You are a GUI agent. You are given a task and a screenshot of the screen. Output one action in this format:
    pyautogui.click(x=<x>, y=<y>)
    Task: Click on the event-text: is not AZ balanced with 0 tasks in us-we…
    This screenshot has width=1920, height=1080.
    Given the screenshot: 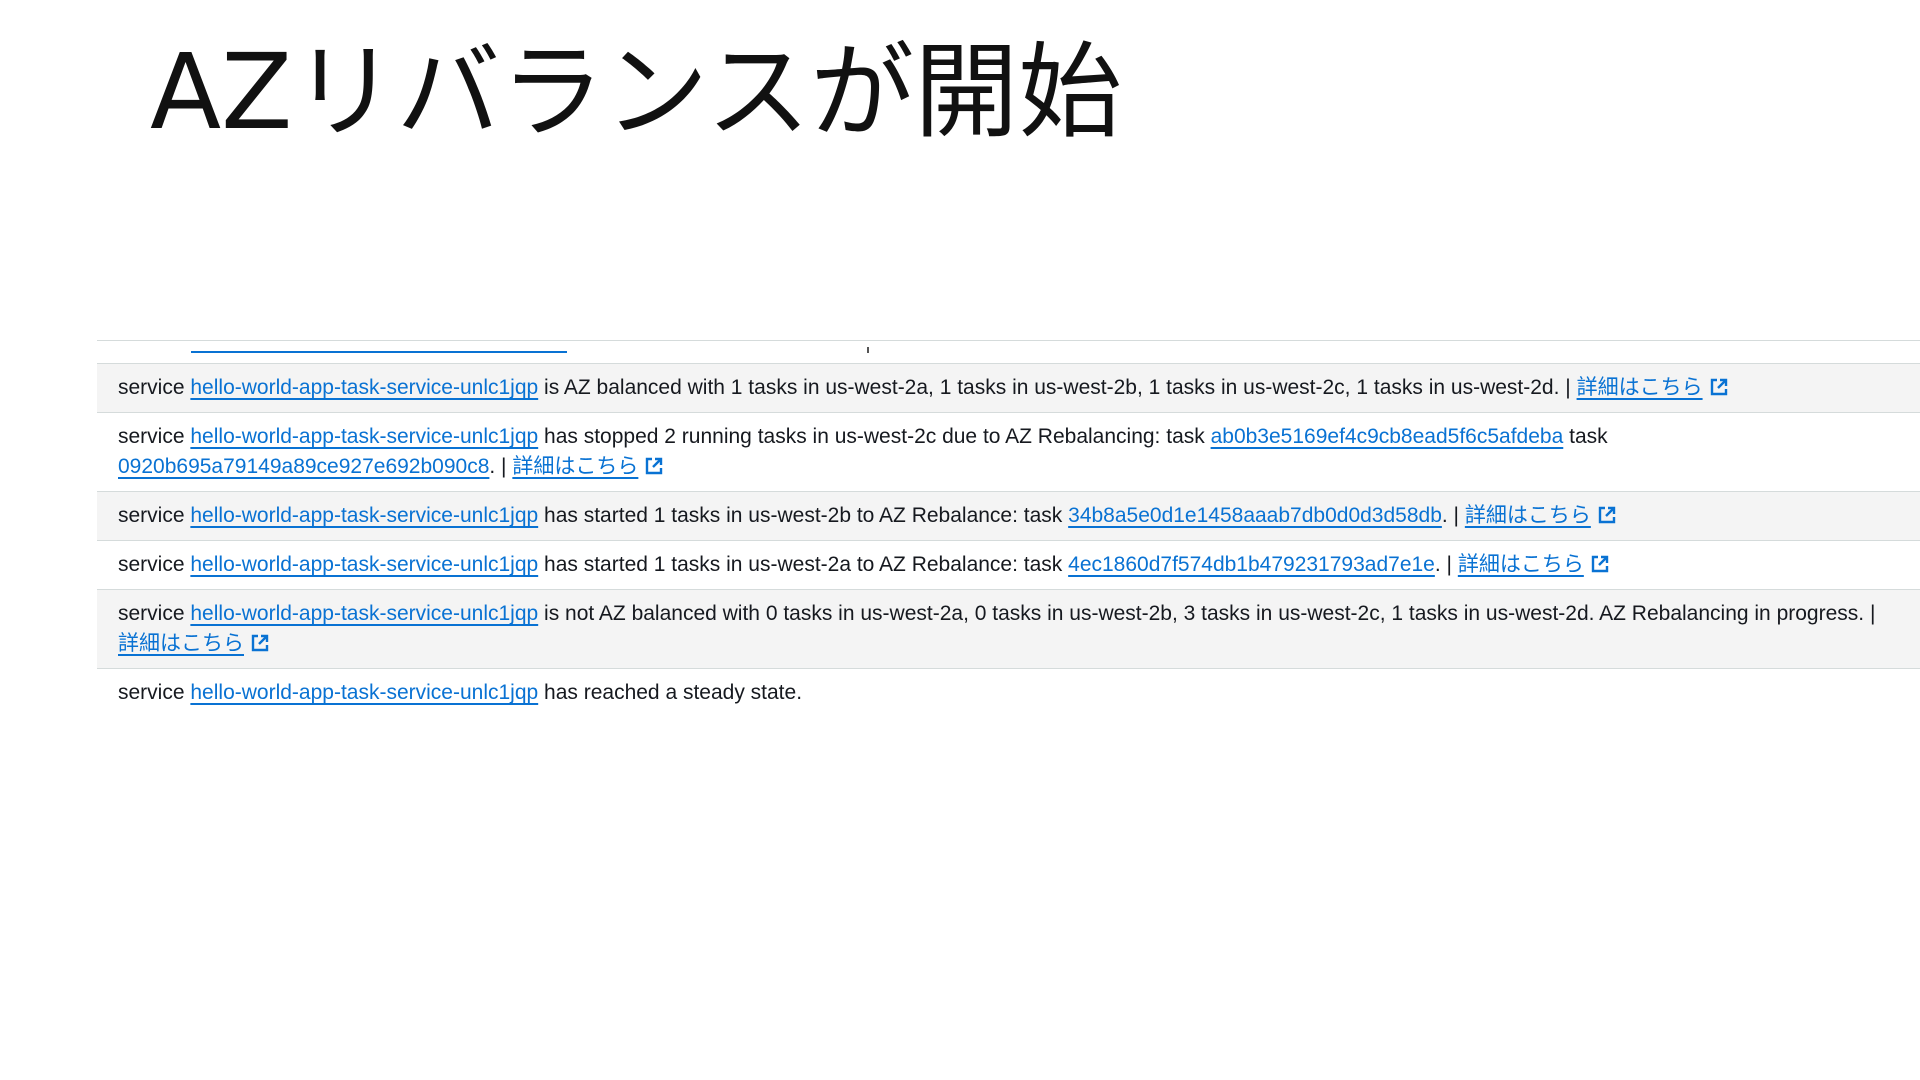 What is the action you would take?
    pyautogui.click(x=1210, y=613)
    